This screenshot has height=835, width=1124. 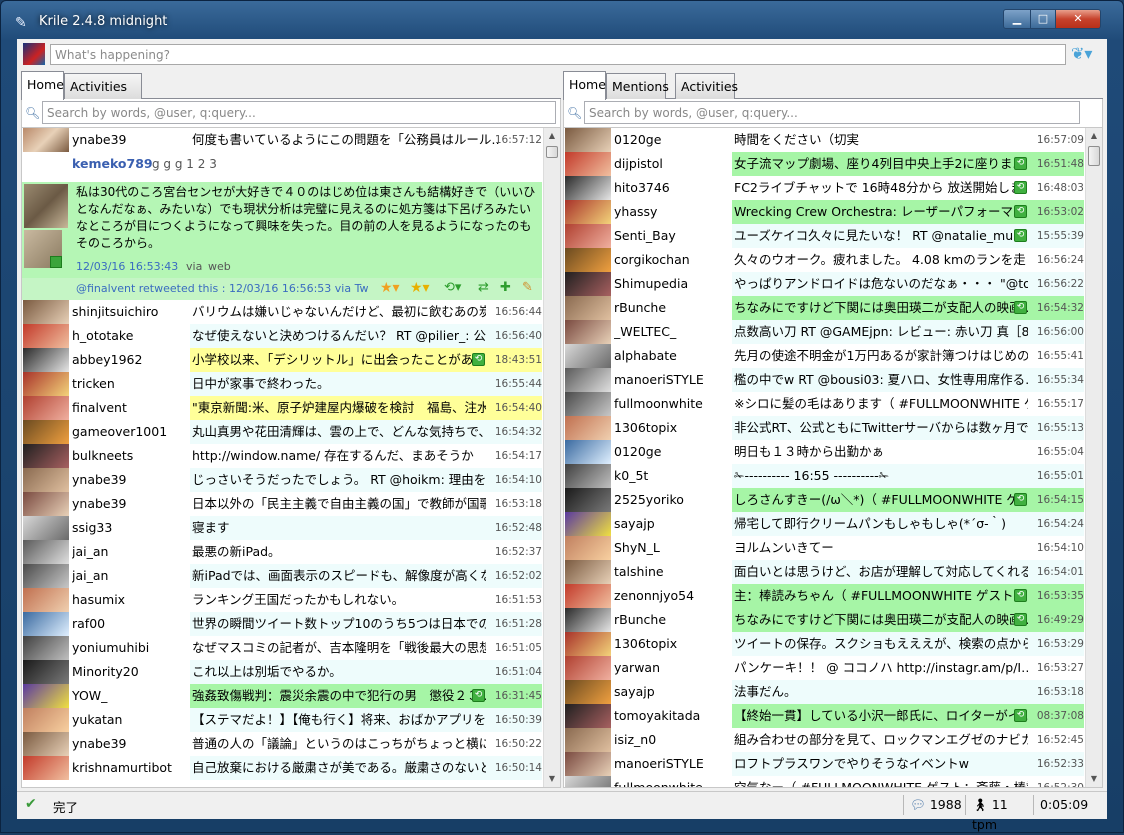 I want to click on tweet-username: Senti_Bay, so click(x=673, y=236).